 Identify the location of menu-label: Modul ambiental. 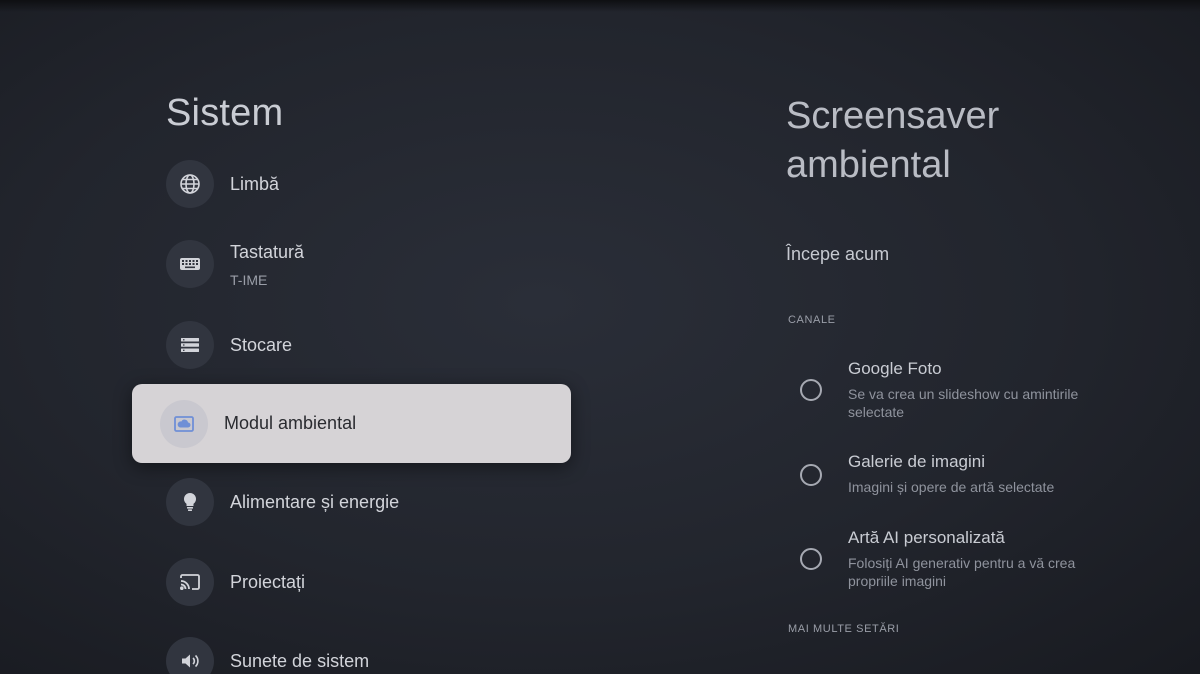
(290, 423).